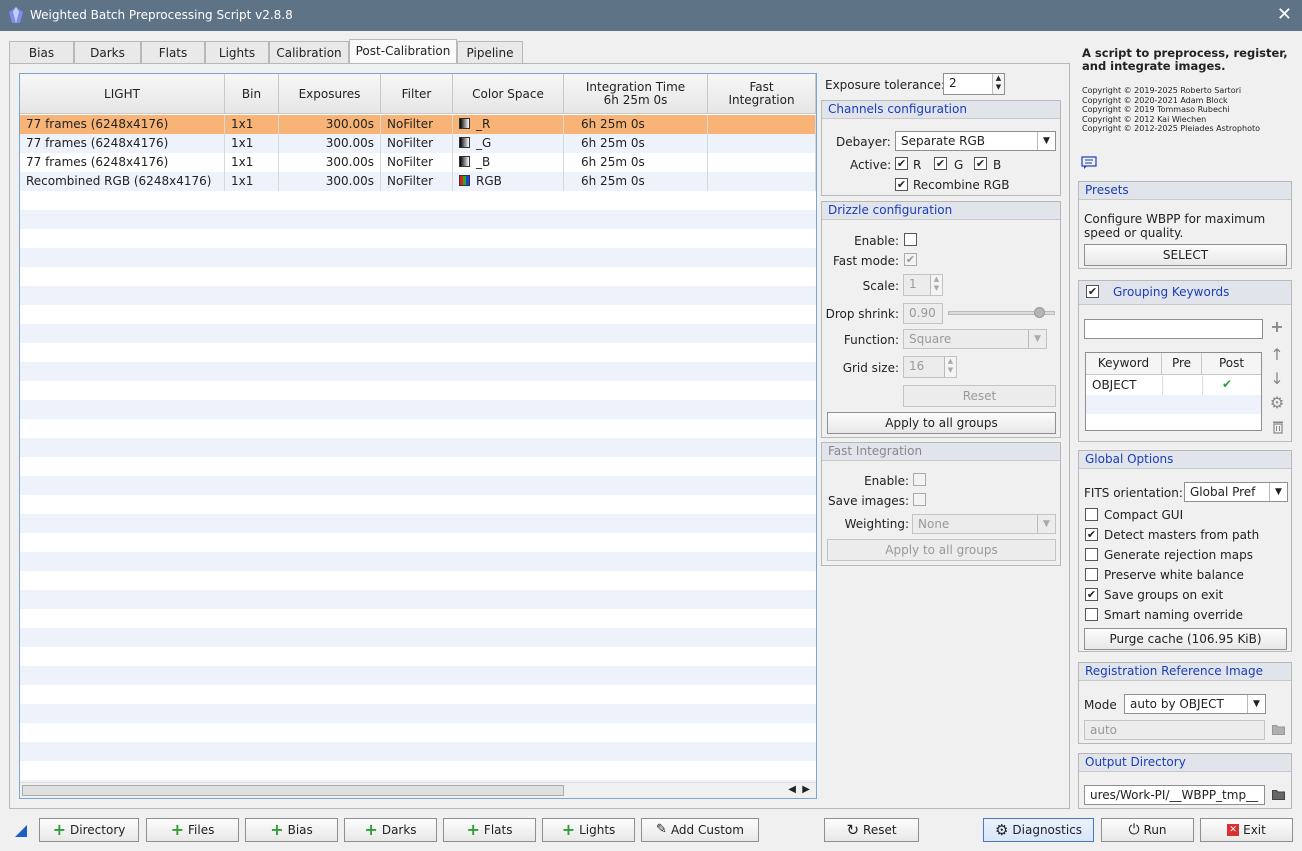 The image size is (1302, 851). I want to click on exposure-tolerance-spinner: ▲ ▼, so click(998, 84).